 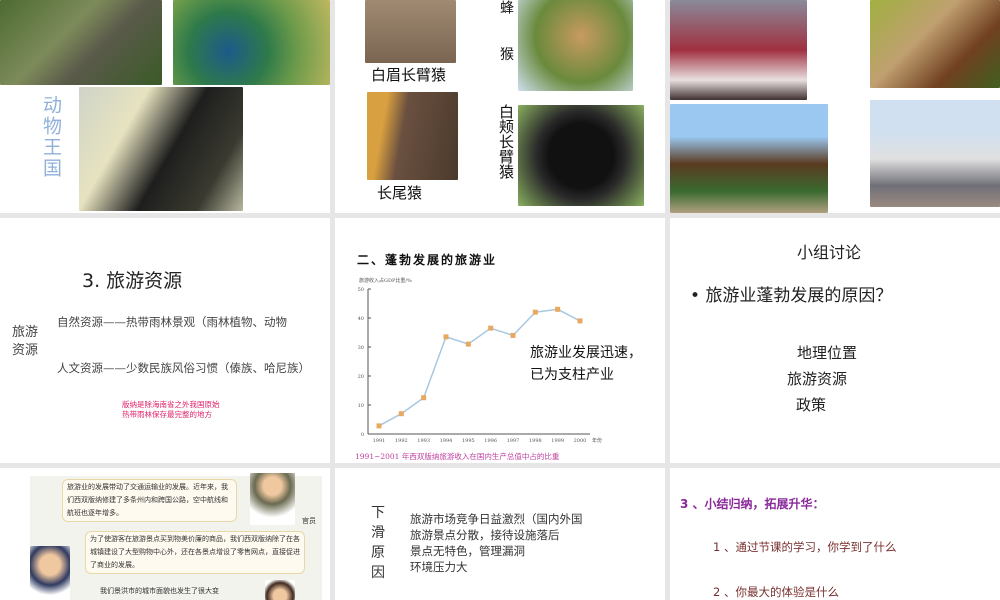 What do you see at coordinates (496, 519) in the screenshot?
I see `reason-item: 旅游市场竞争日益激烈（国内外国` at bounding box center [496, 519].